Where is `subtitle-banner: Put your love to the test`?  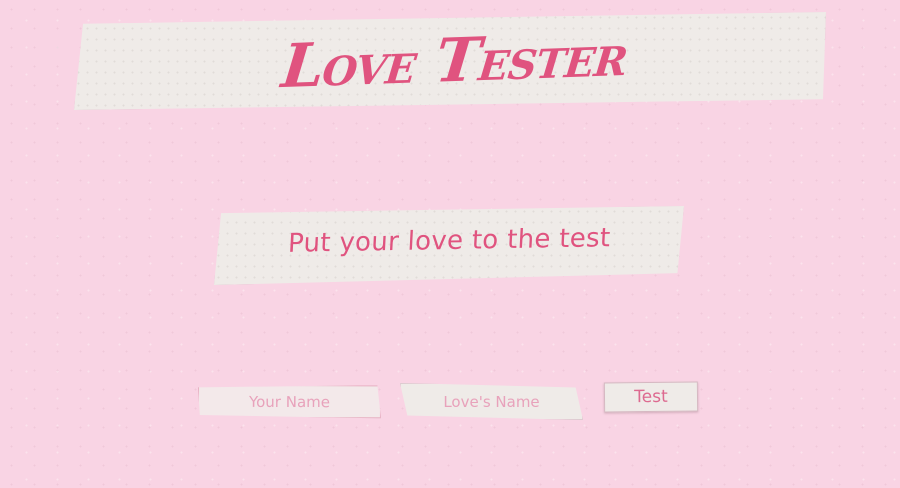 subtitle-banner: Put your love to the test is located at coordinates (449, 245).